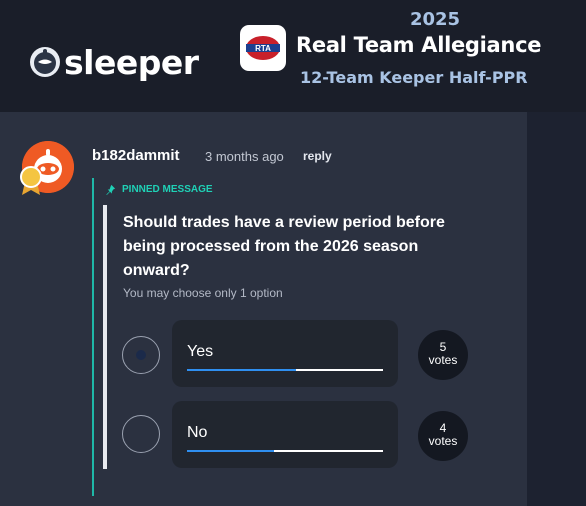  I want to click on poll-accent-bar, so click(105, 337).